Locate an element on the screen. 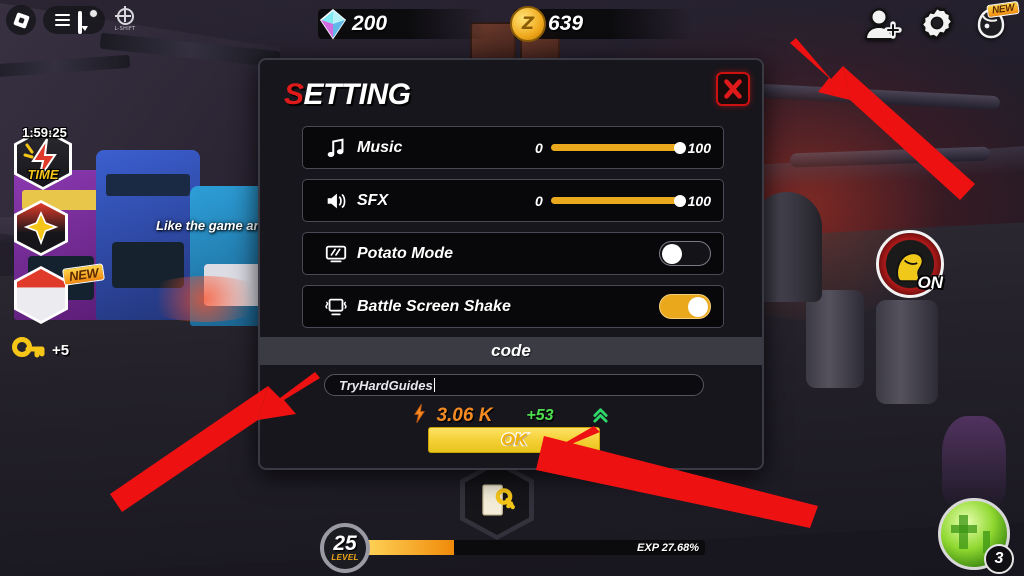  double-chevron-up-icon is located at coordinates (600, 416).